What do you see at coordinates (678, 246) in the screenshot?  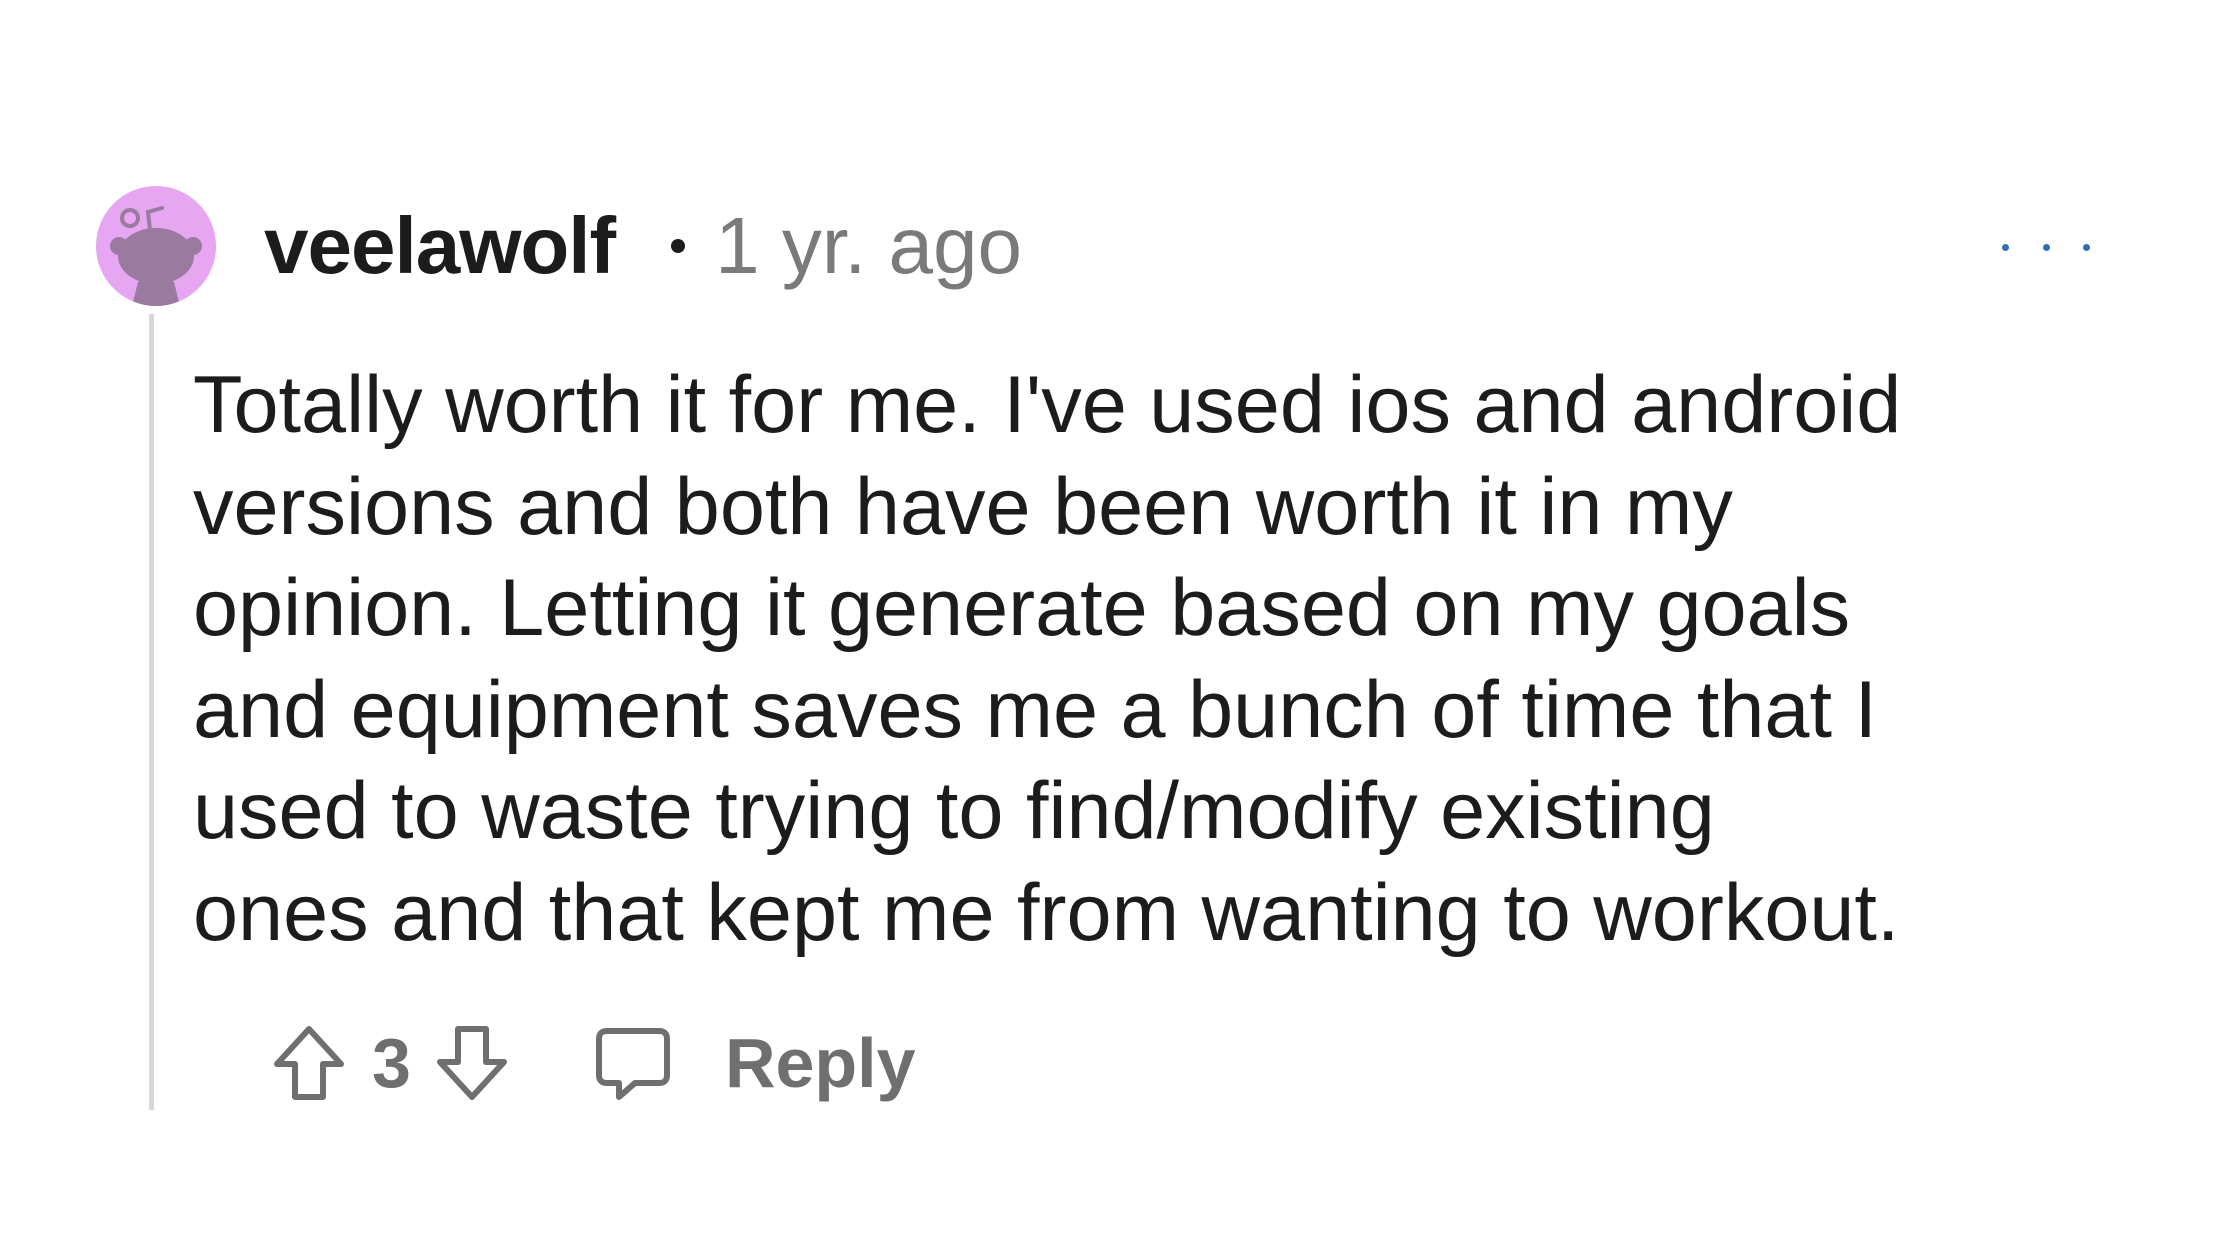 I see `separator-dot` at bounding box center [678, 246].